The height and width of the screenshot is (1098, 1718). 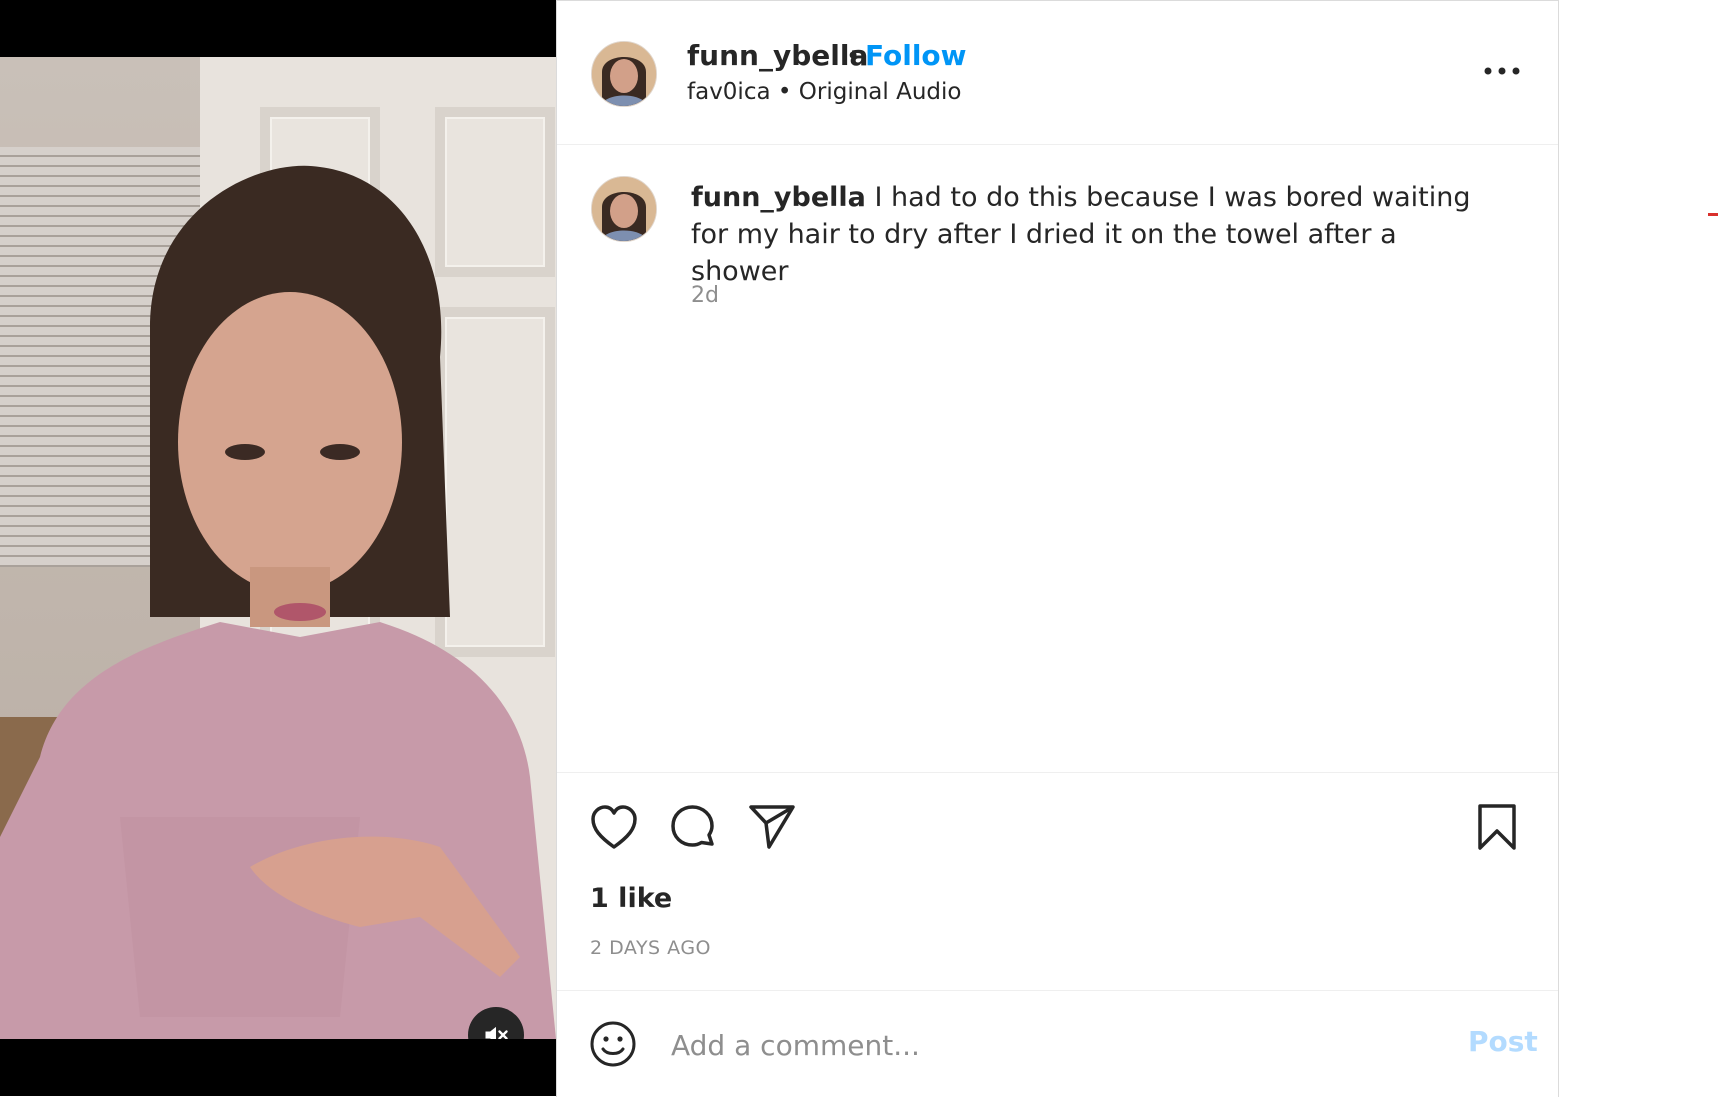 I want to click on share-icon, so click(x=772, y=827).